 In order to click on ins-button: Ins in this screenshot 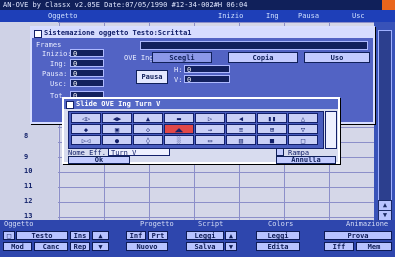, I will do `click(80, 235)`.